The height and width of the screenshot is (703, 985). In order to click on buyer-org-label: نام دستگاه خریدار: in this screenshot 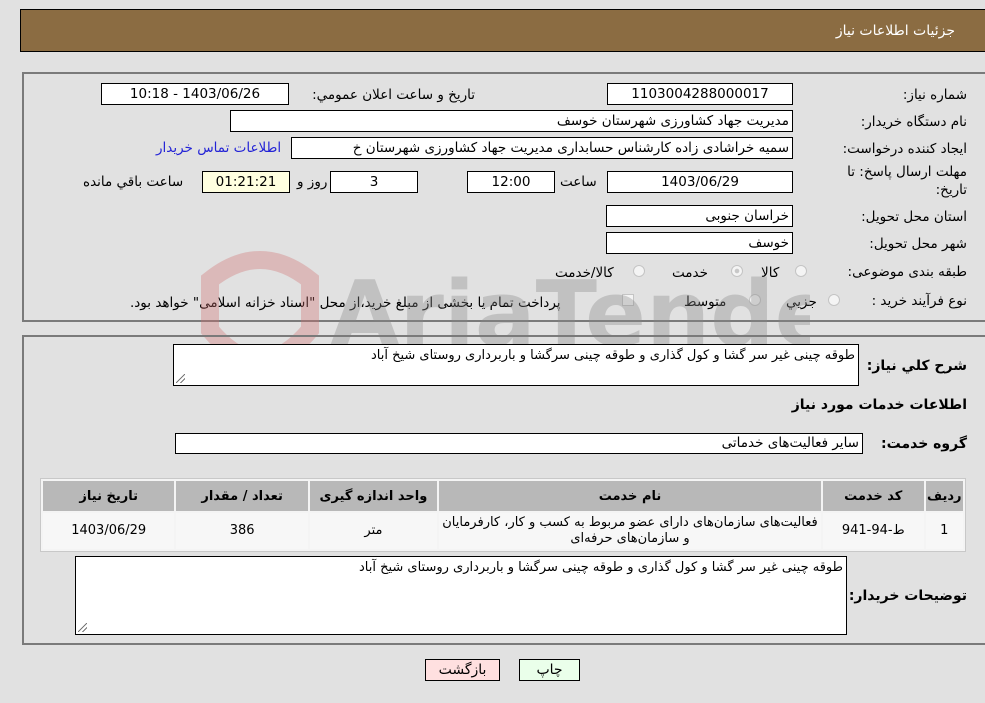, I will do `click(913, 122)`.